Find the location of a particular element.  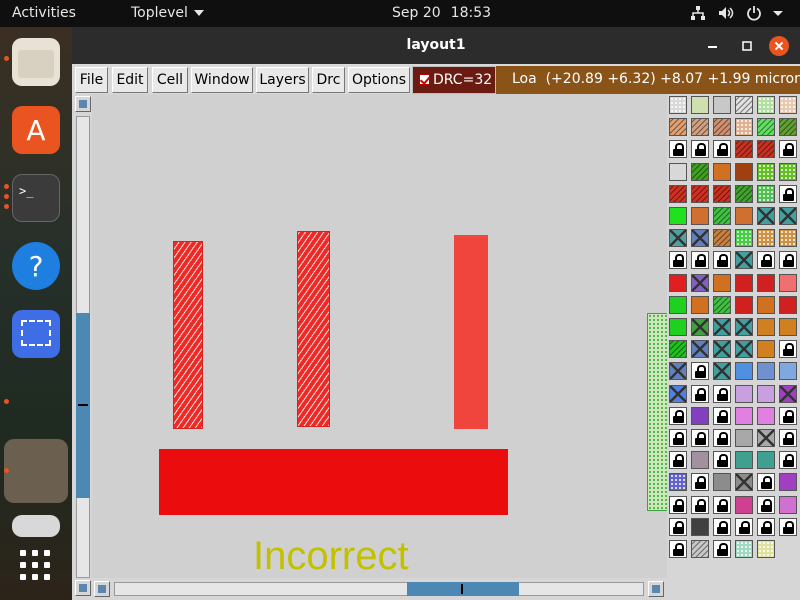

drc-toggle: DRC=32 is located at coordinates (454, 80).